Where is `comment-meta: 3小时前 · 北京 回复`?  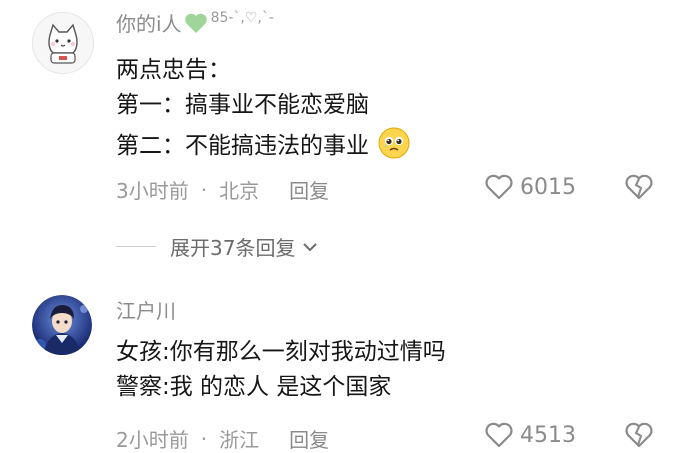
comment-meta: 3小时前 · 北京 回复 is located at coordinates (222, 189).